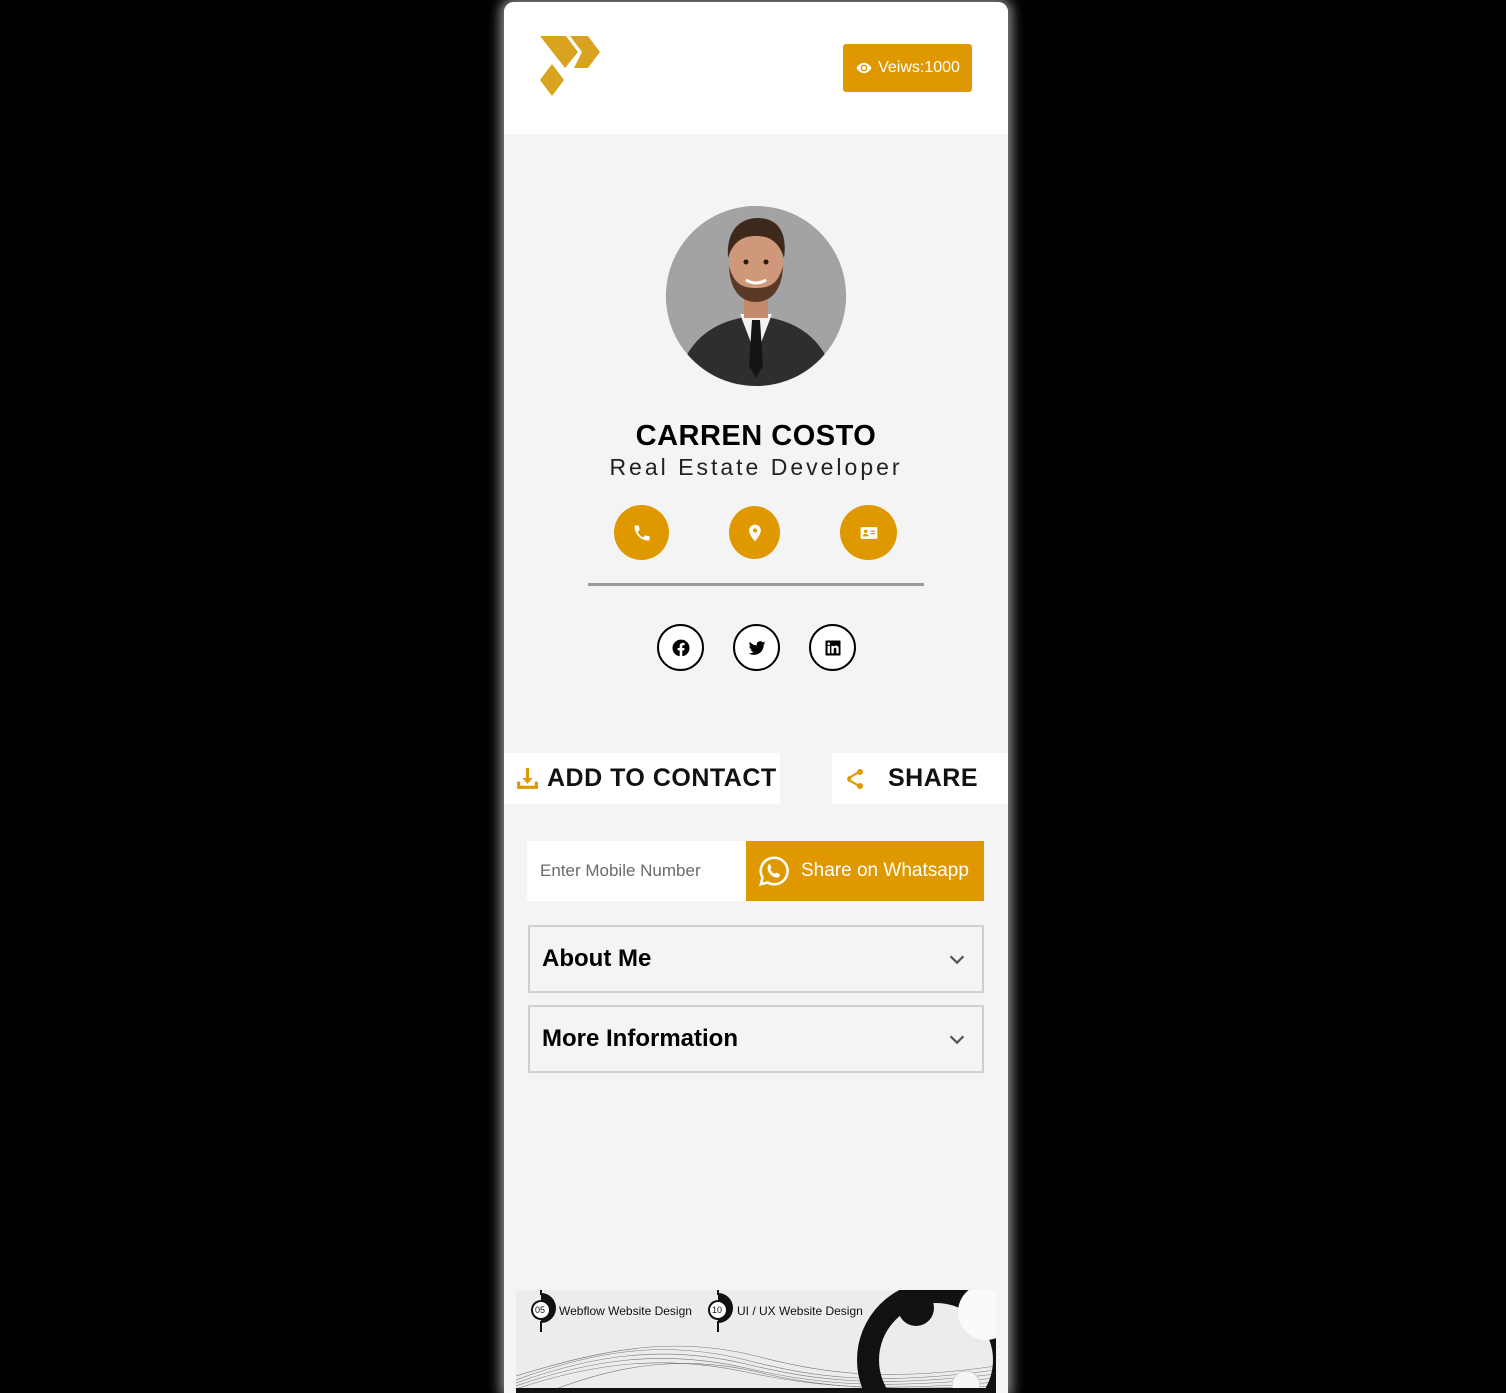 This screenshot has width=1506, height=1393. I want to click on add-to-contact-label: ADD TO CONTACT, so click(662, 778).